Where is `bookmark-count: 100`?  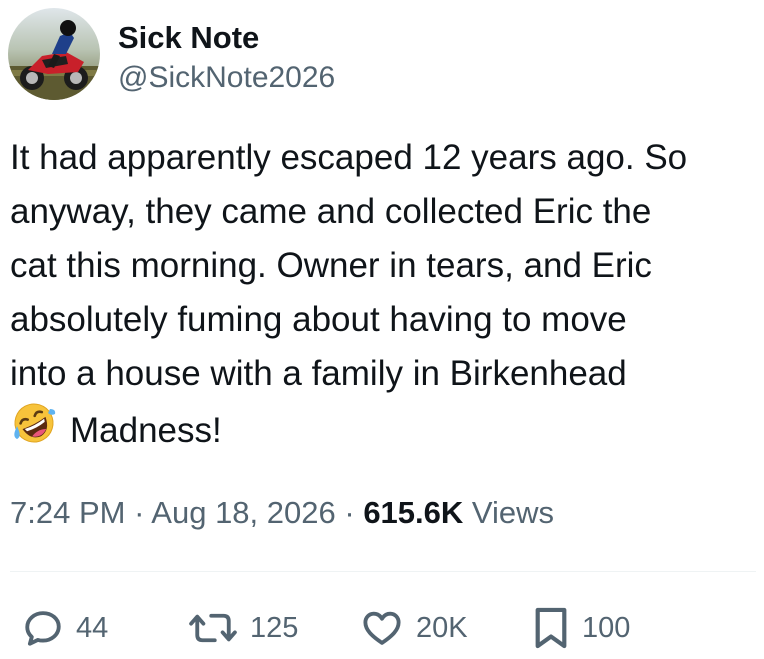
bookmark-count: 100 is located at coordinates (606, 627).